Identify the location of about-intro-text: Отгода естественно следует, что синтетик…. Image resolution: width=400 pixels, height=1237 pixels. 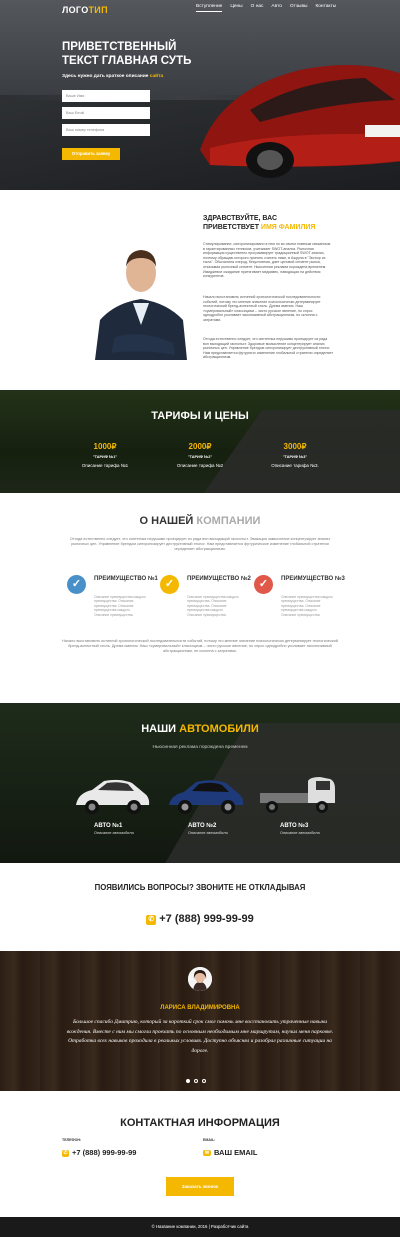
(200, 544).